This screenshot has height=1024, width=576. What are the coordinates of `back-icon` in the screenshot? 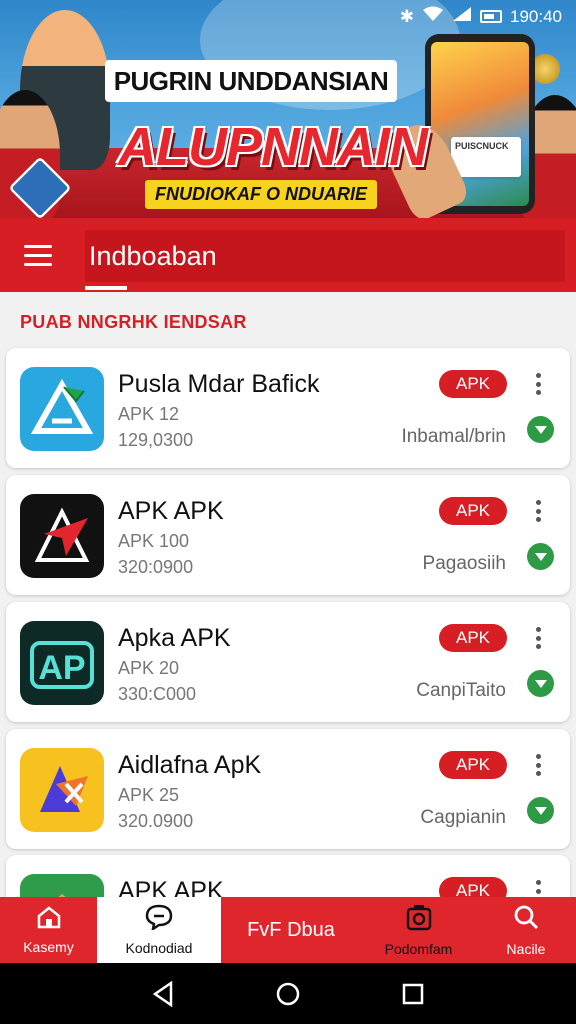 It's located at (163, 994).